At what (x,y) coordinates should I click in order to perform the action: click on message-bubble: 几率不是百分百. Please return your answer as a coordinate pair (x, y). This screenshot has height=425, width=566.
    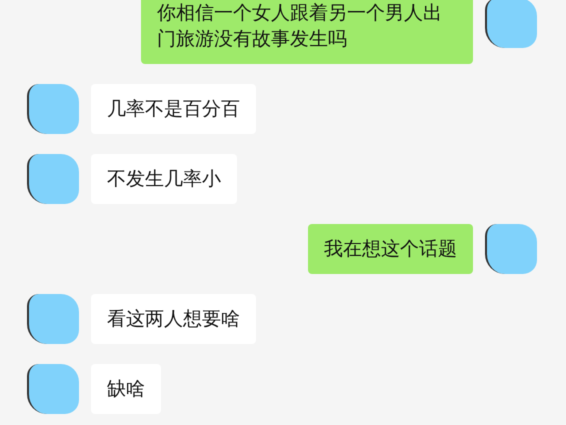
    Looking at the image, I should click on (173, 109).